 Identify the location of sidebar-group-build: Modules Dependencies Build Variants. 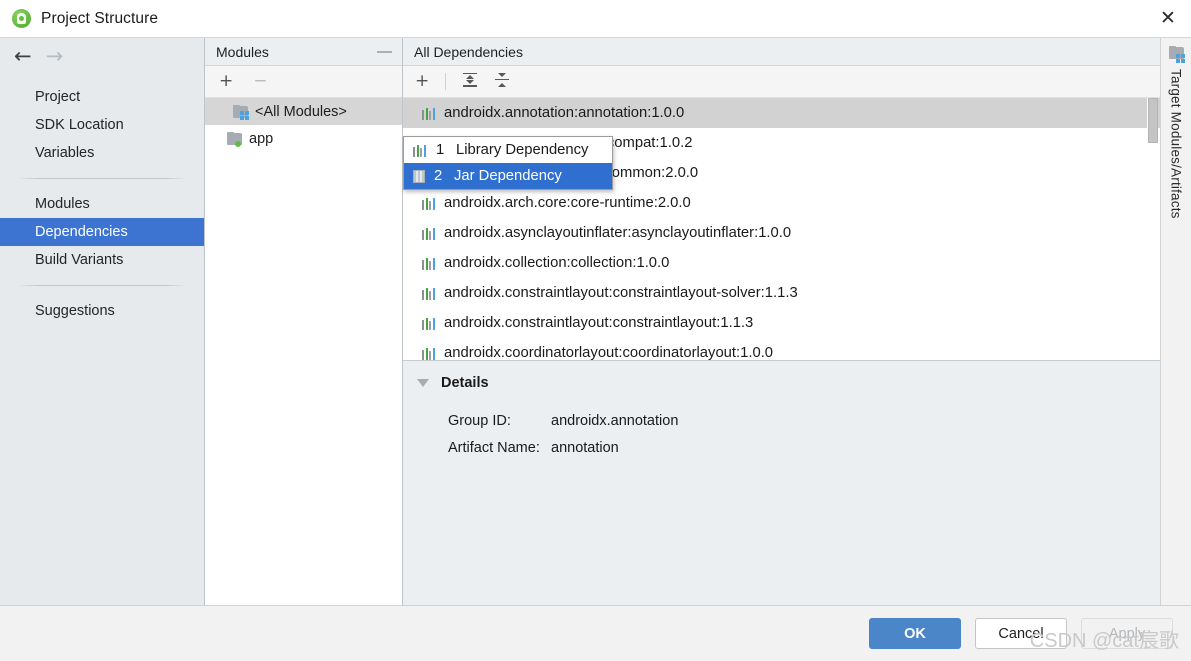
(102, 232).